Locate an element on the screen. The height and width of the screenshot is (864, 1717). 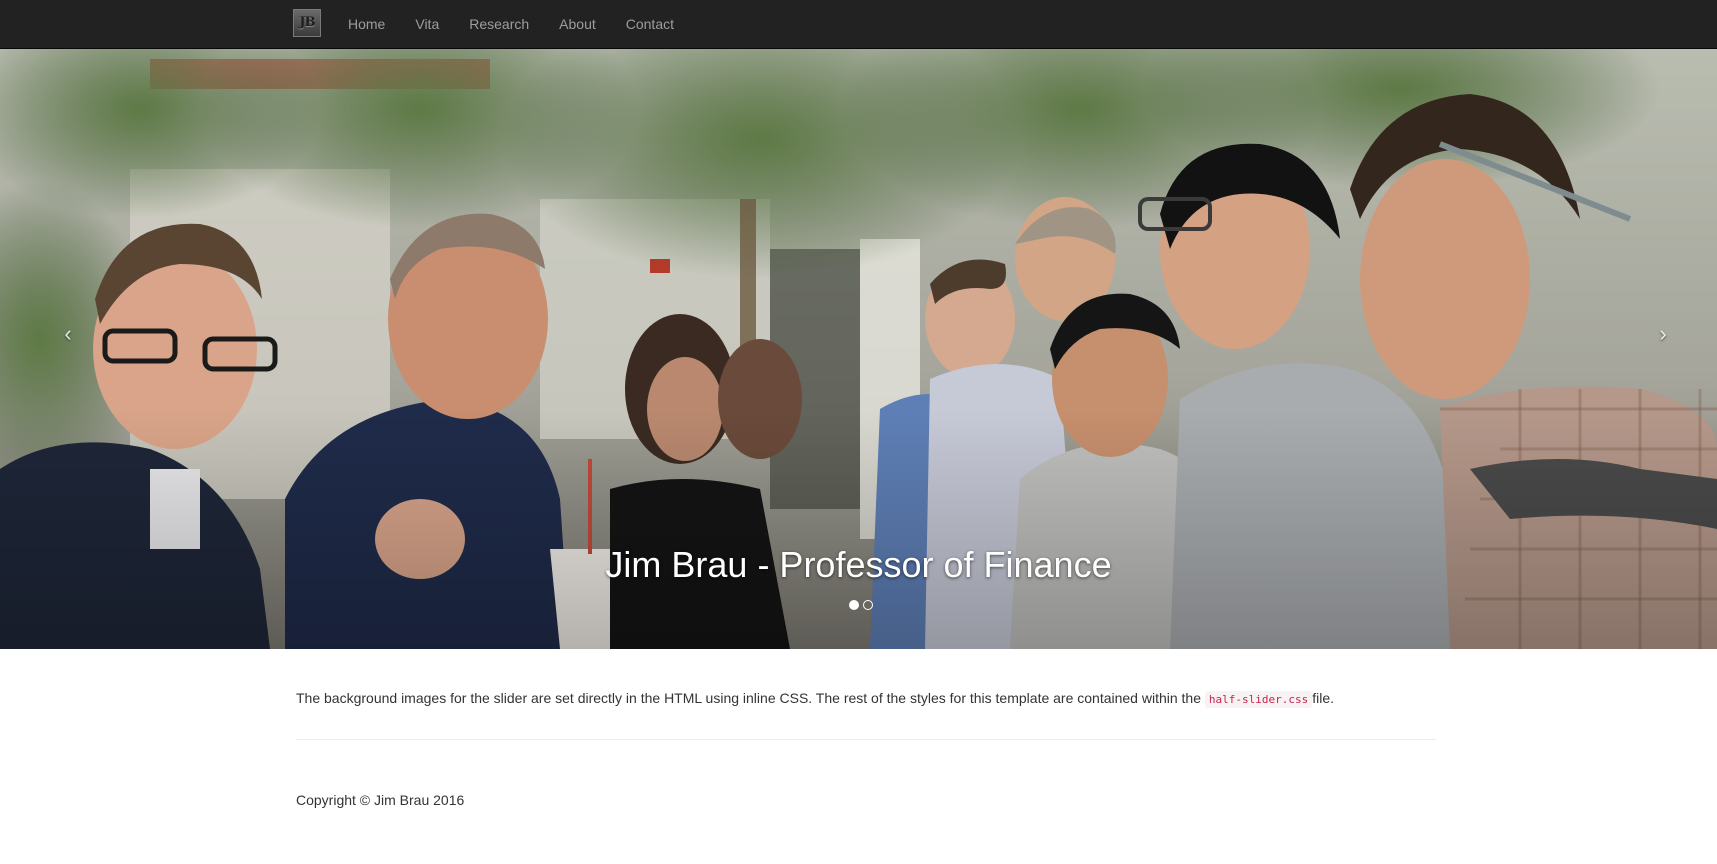
top-navbar: JB Home Vita Research About Contact is located at coordinates (858, 24).